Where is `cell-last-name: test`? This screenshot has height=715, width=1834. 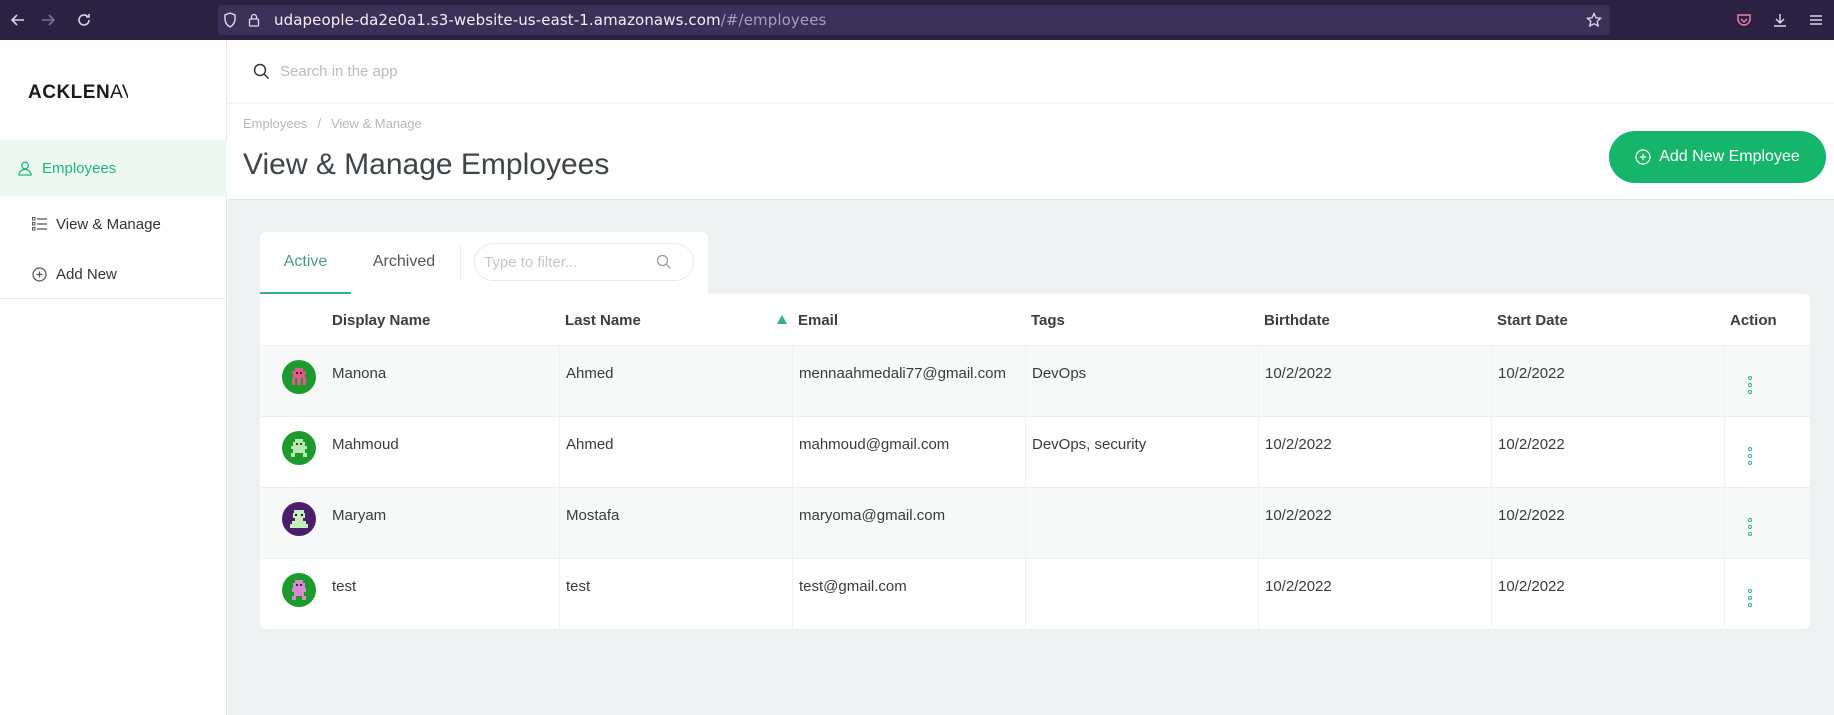
cell-last-name: test is located at coordinates (675, 594).